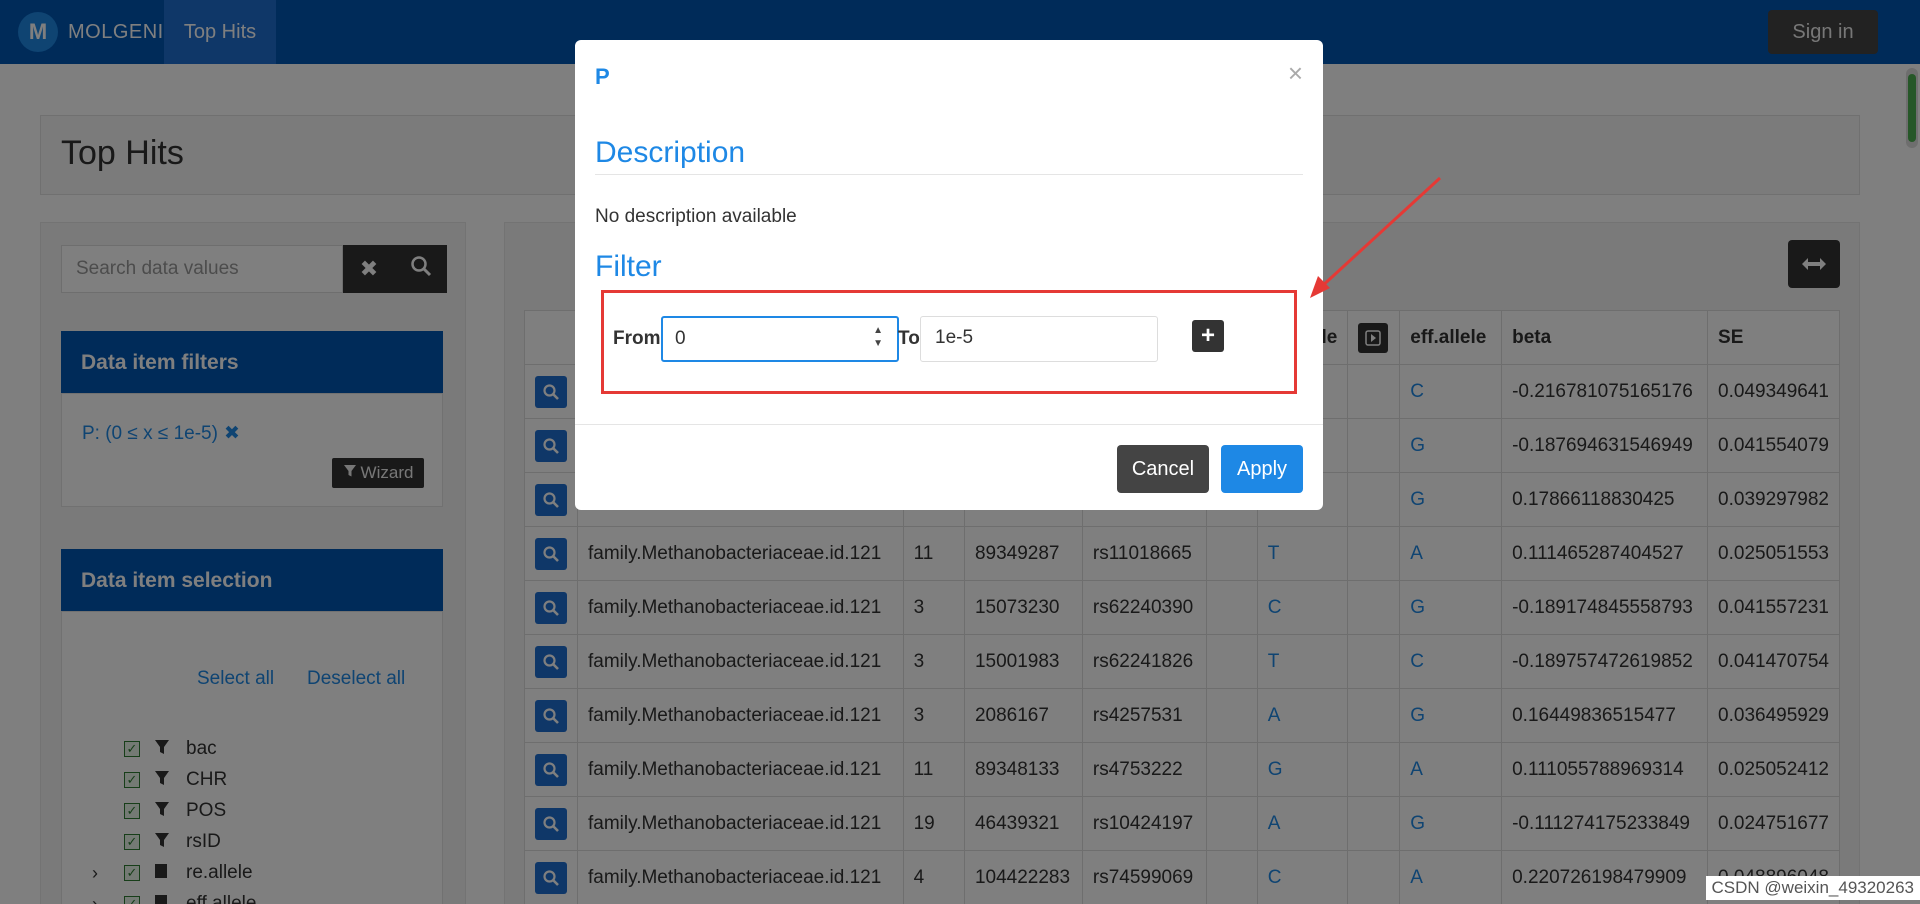 This screenshot has height=904, width=1920. What do you see at coordinates (1163, 469) in the screenshot?
I see `cancel-button: Cancel` at bounding box center [1163, 469].